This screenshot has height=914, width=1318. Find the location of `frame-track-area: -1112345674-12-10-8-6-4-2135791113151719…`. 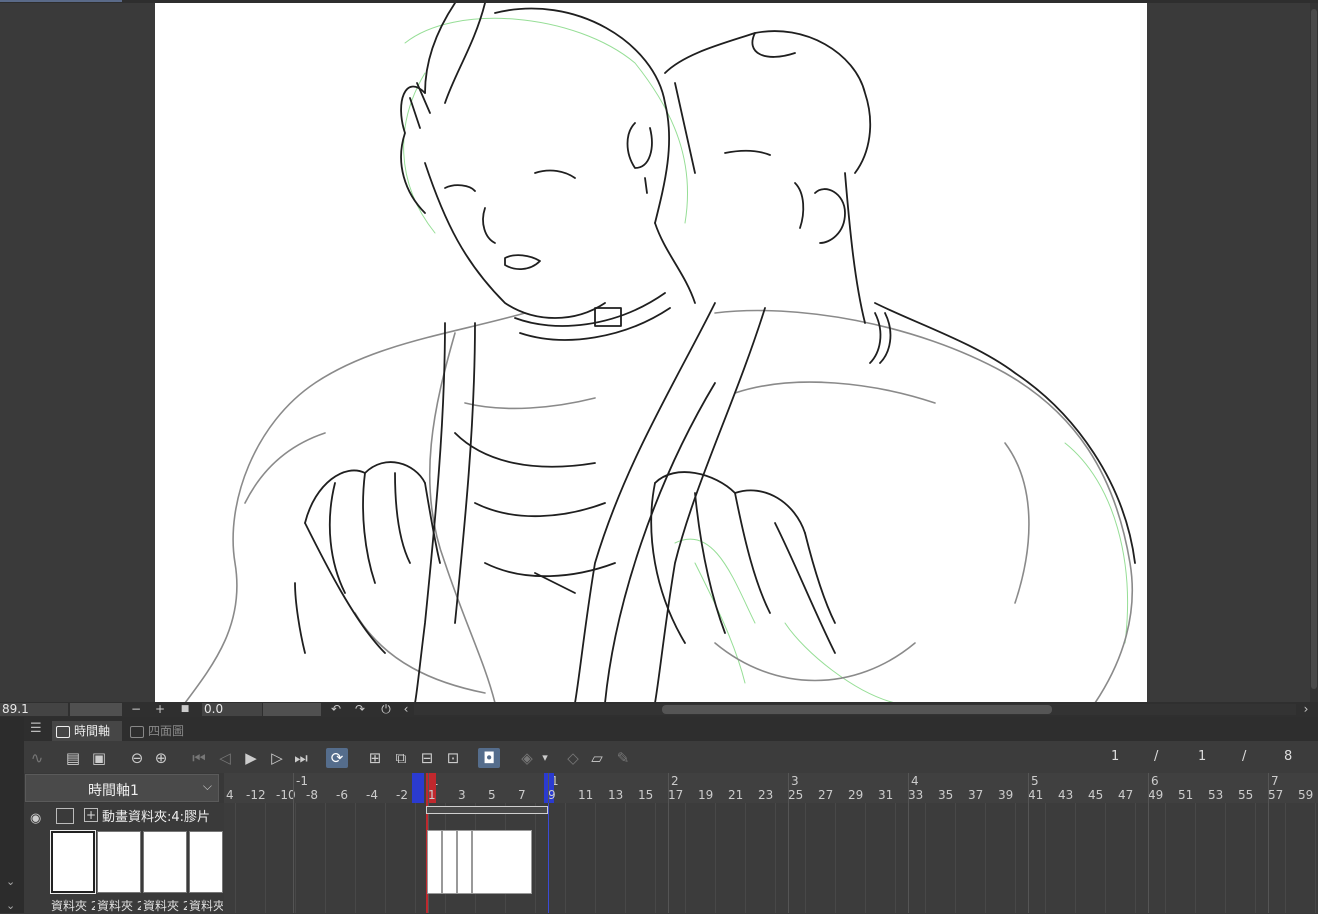

frame-track-area: -1112345674-12-10-8-6-4-2135791113151719… is located at coordinates (771, 843).